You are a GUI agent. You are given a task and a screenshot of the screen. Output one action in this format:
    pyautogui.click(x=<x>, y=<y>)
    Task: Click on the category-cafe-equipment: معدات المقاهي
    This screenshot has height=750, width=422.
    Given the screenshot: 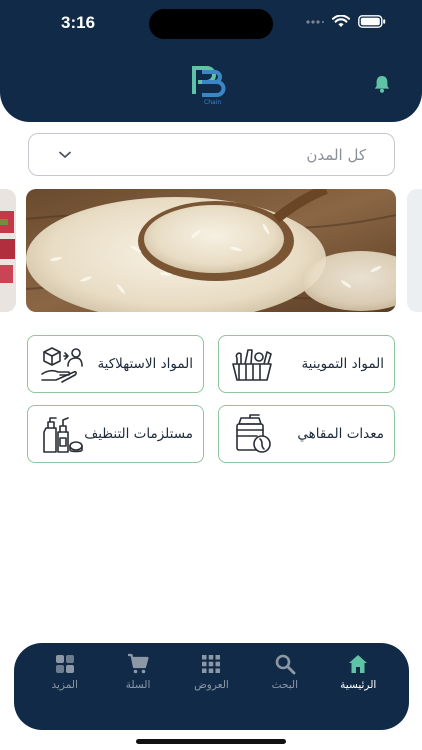 What is the action you would take?
    pyautogui.click(x=306, y=434)
    